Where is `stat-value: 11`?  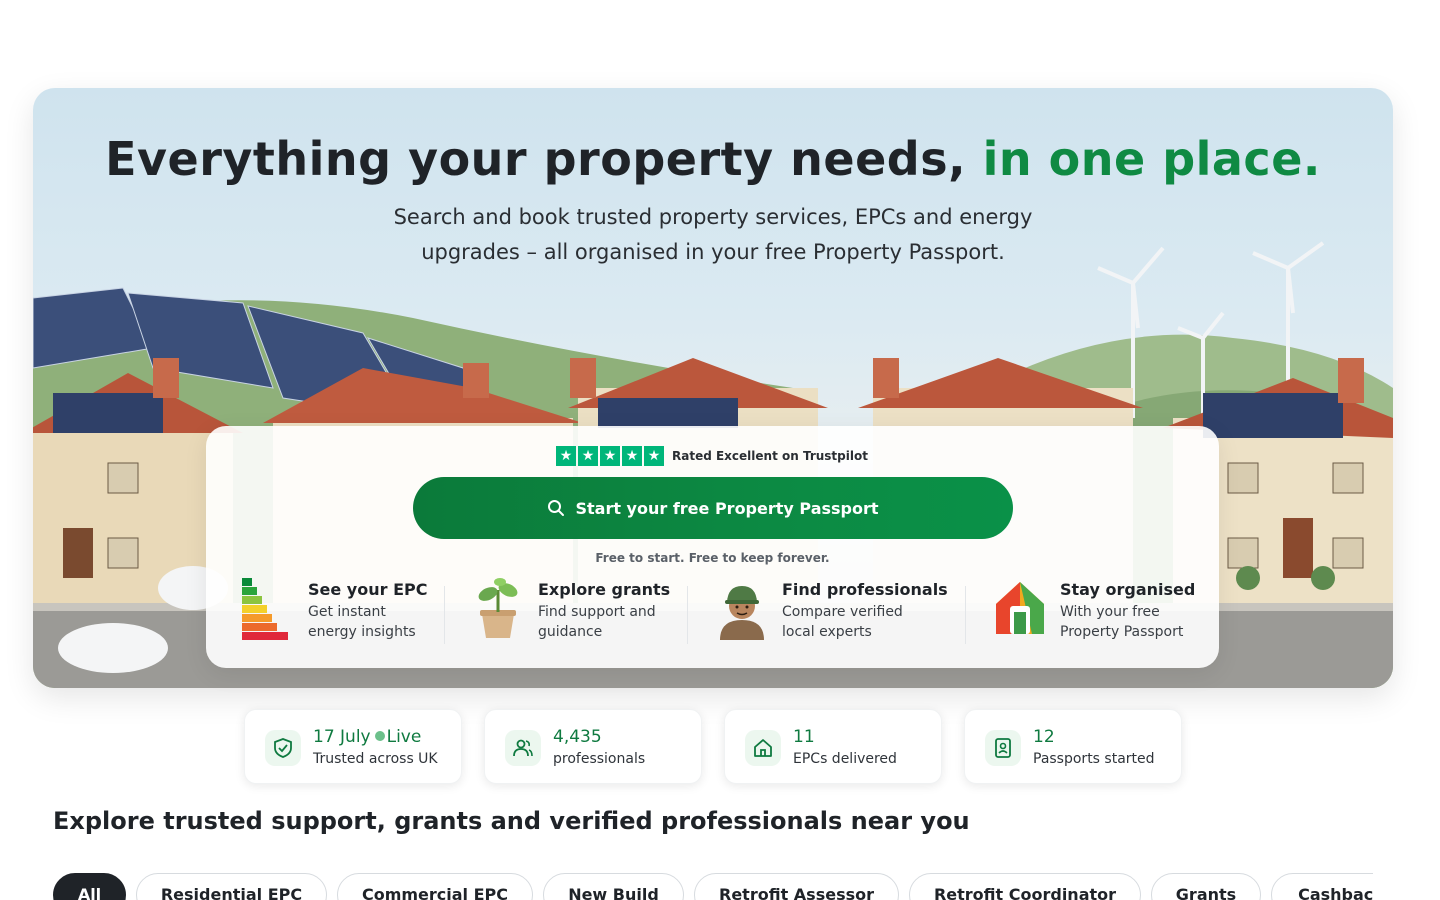 stat-value: 11 is located at coordinates (804, 737).